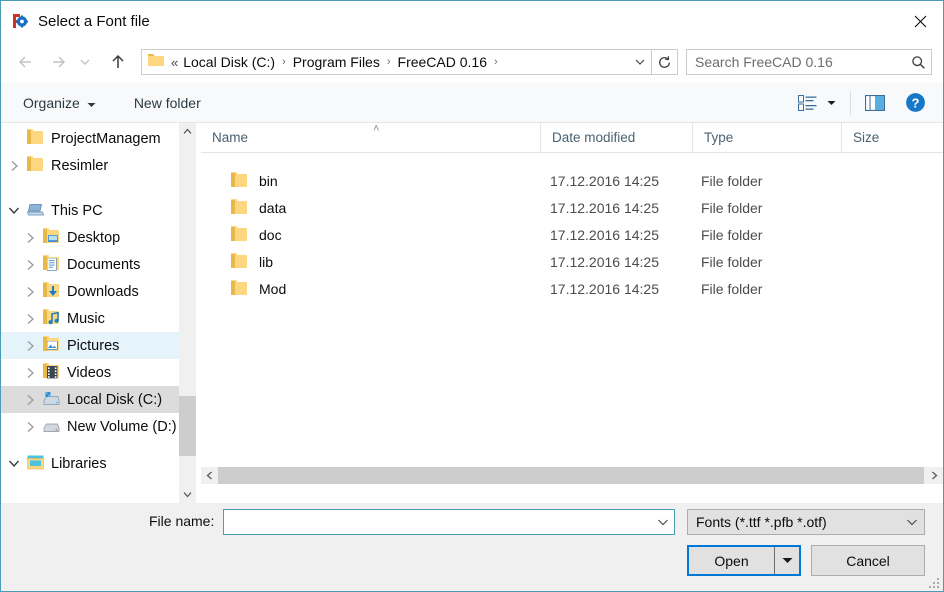 This screenshot has height=592, width=944. Describe the element at coordinates (35, 210) in the screenshot. I see `pc-icon` at that location.